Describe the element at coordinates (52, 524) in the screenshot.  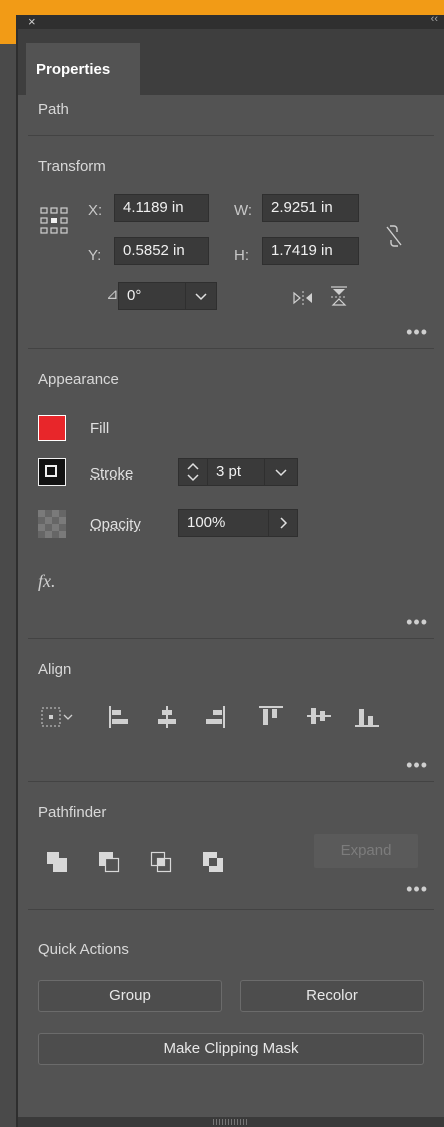
I see `opacity-checker-icon` at that location.